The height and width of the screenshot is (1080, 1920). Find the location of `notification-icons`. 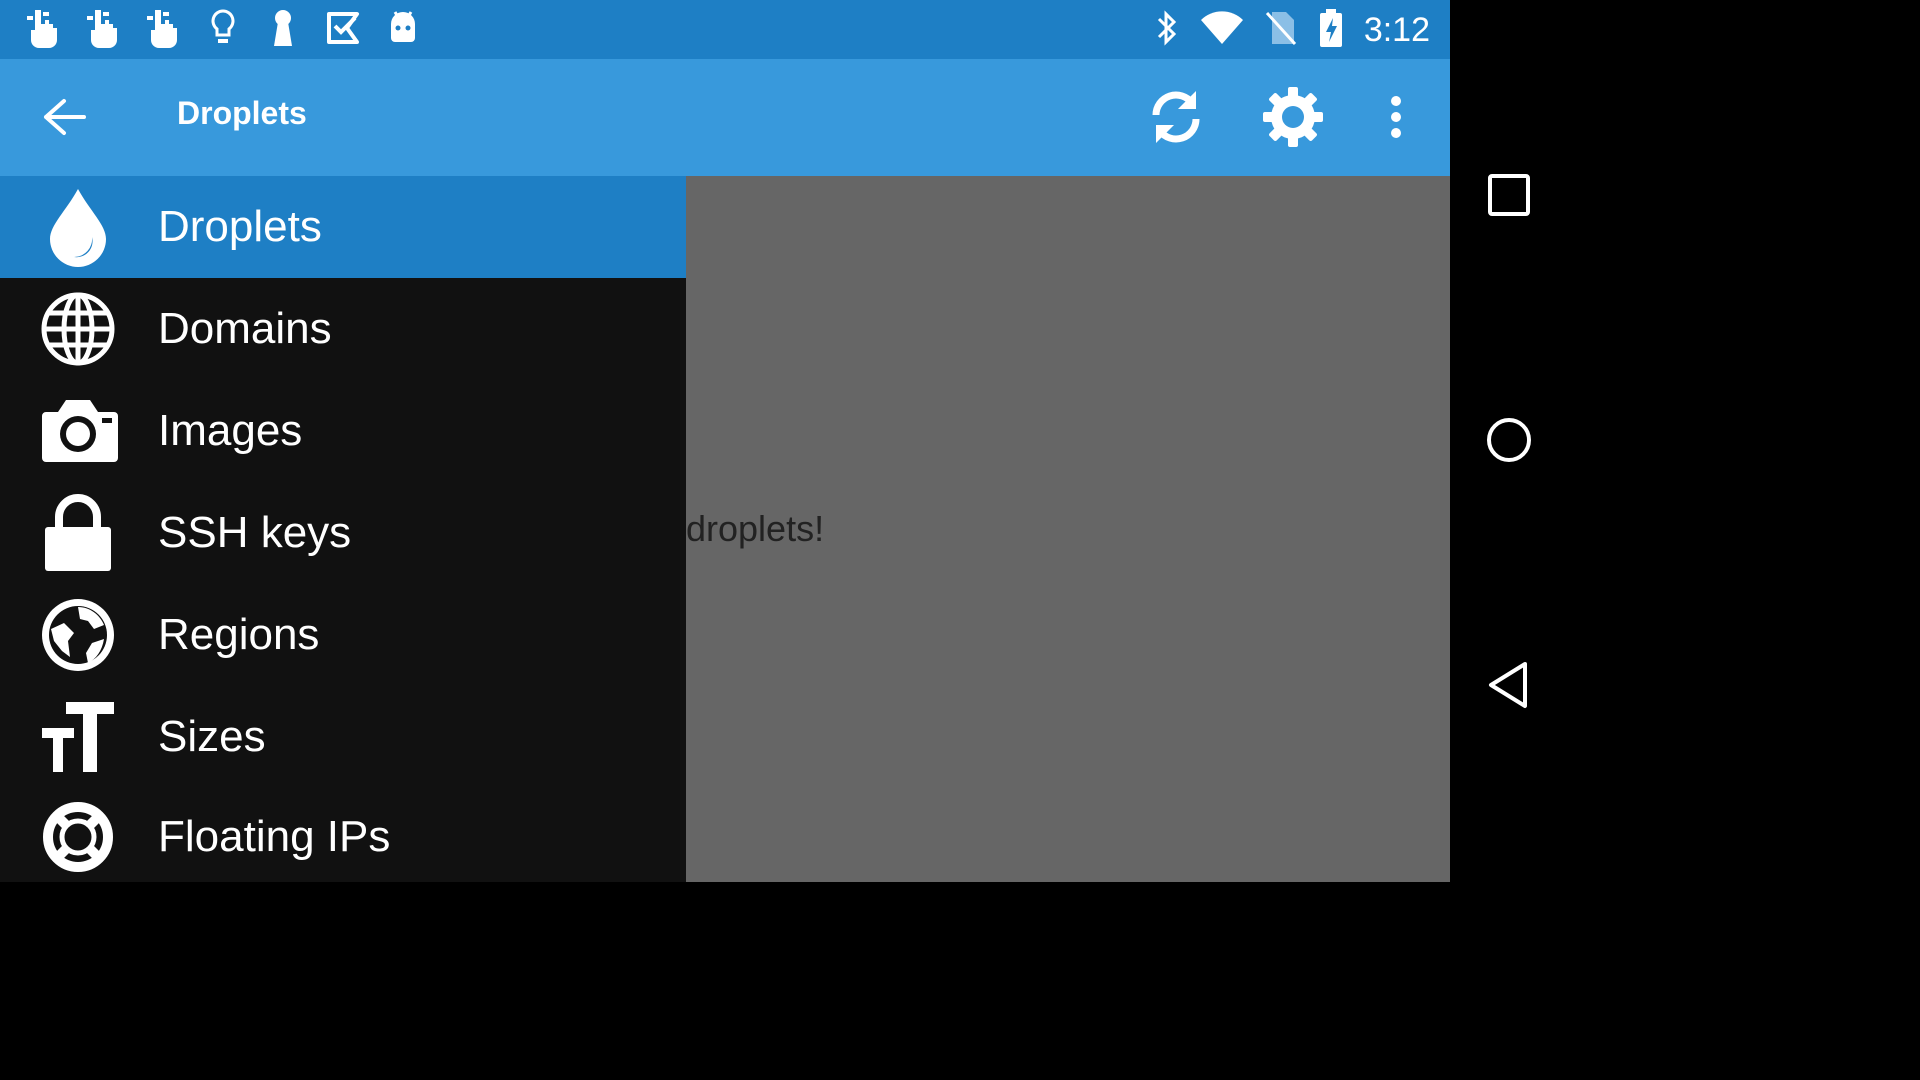

notification-icons is located at coordinates (223, 28).